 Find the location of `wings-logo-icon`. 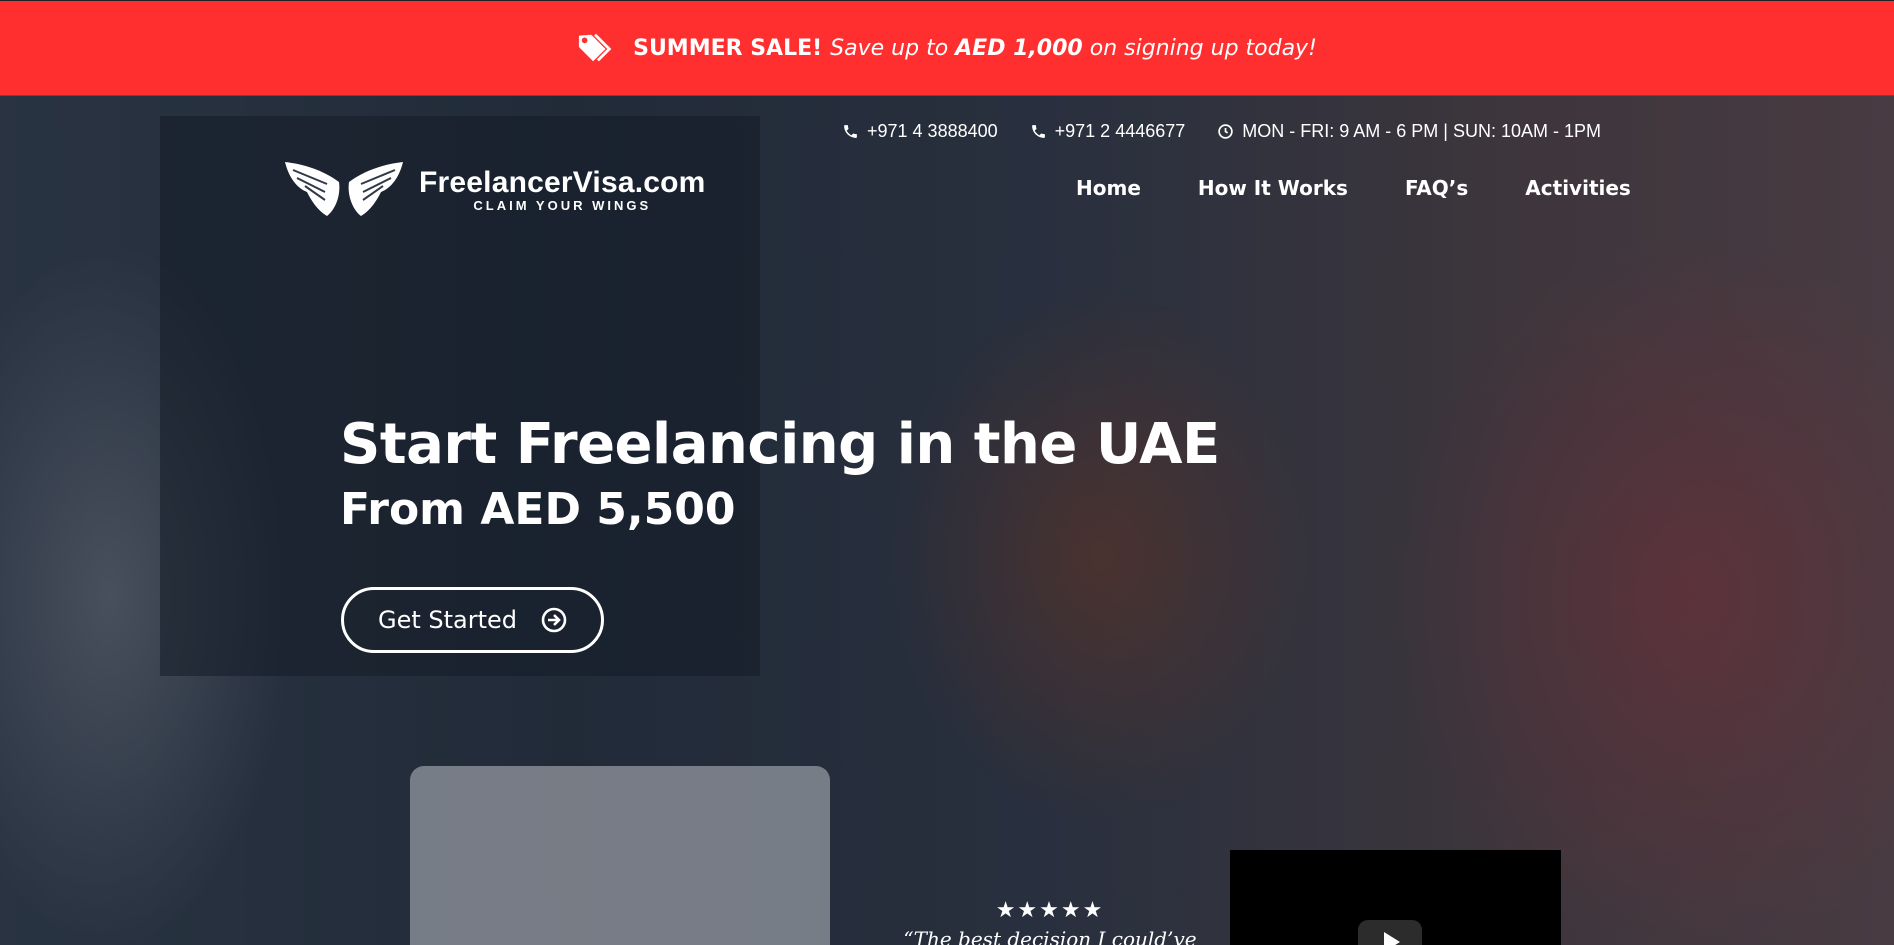

wings-logo-icon is located at coordinates (344, 189).